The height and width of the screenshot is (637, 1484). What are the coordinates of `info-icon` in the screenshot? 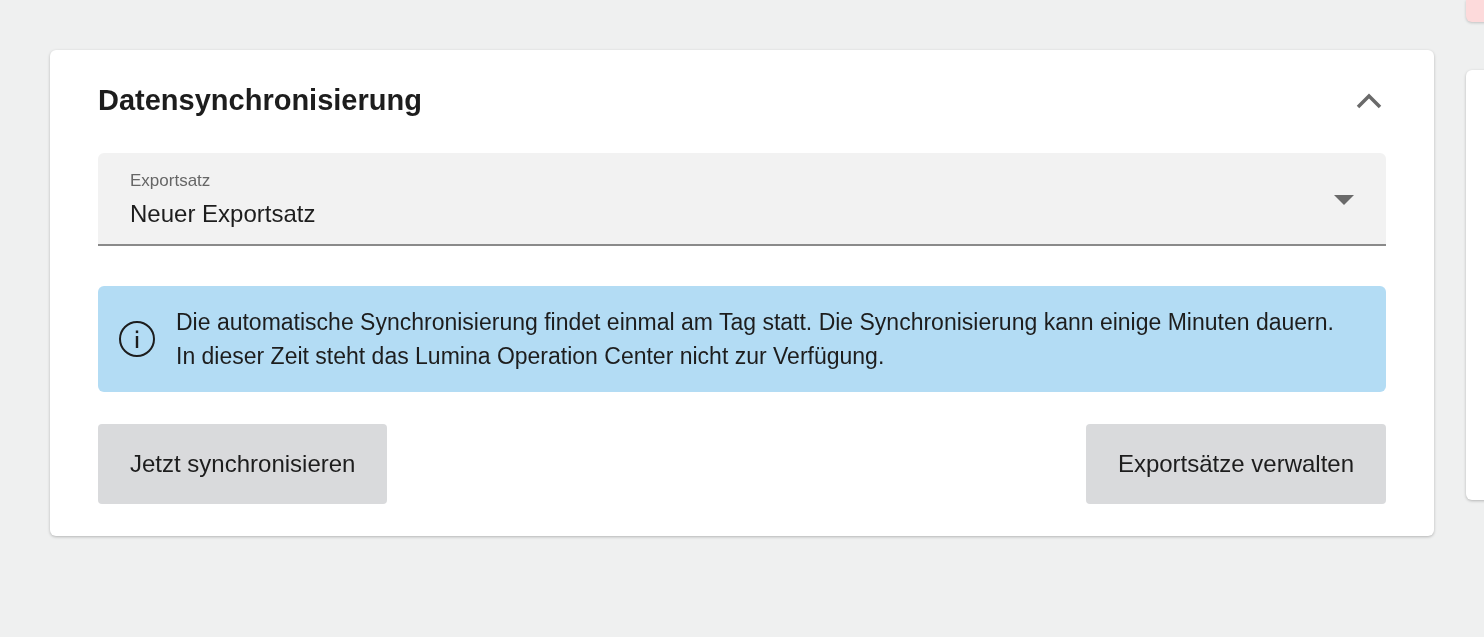 It's located at (137, 339).